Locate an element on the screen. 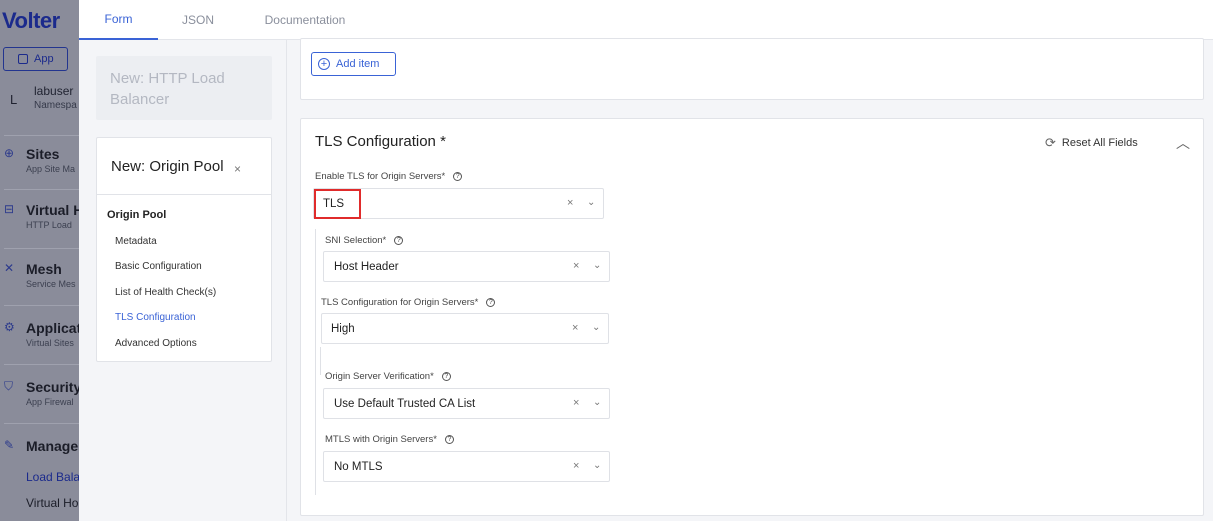 This screenshot has height=521, width=1213. shield-icon: ⛉ is located at coordinates (9, 386).